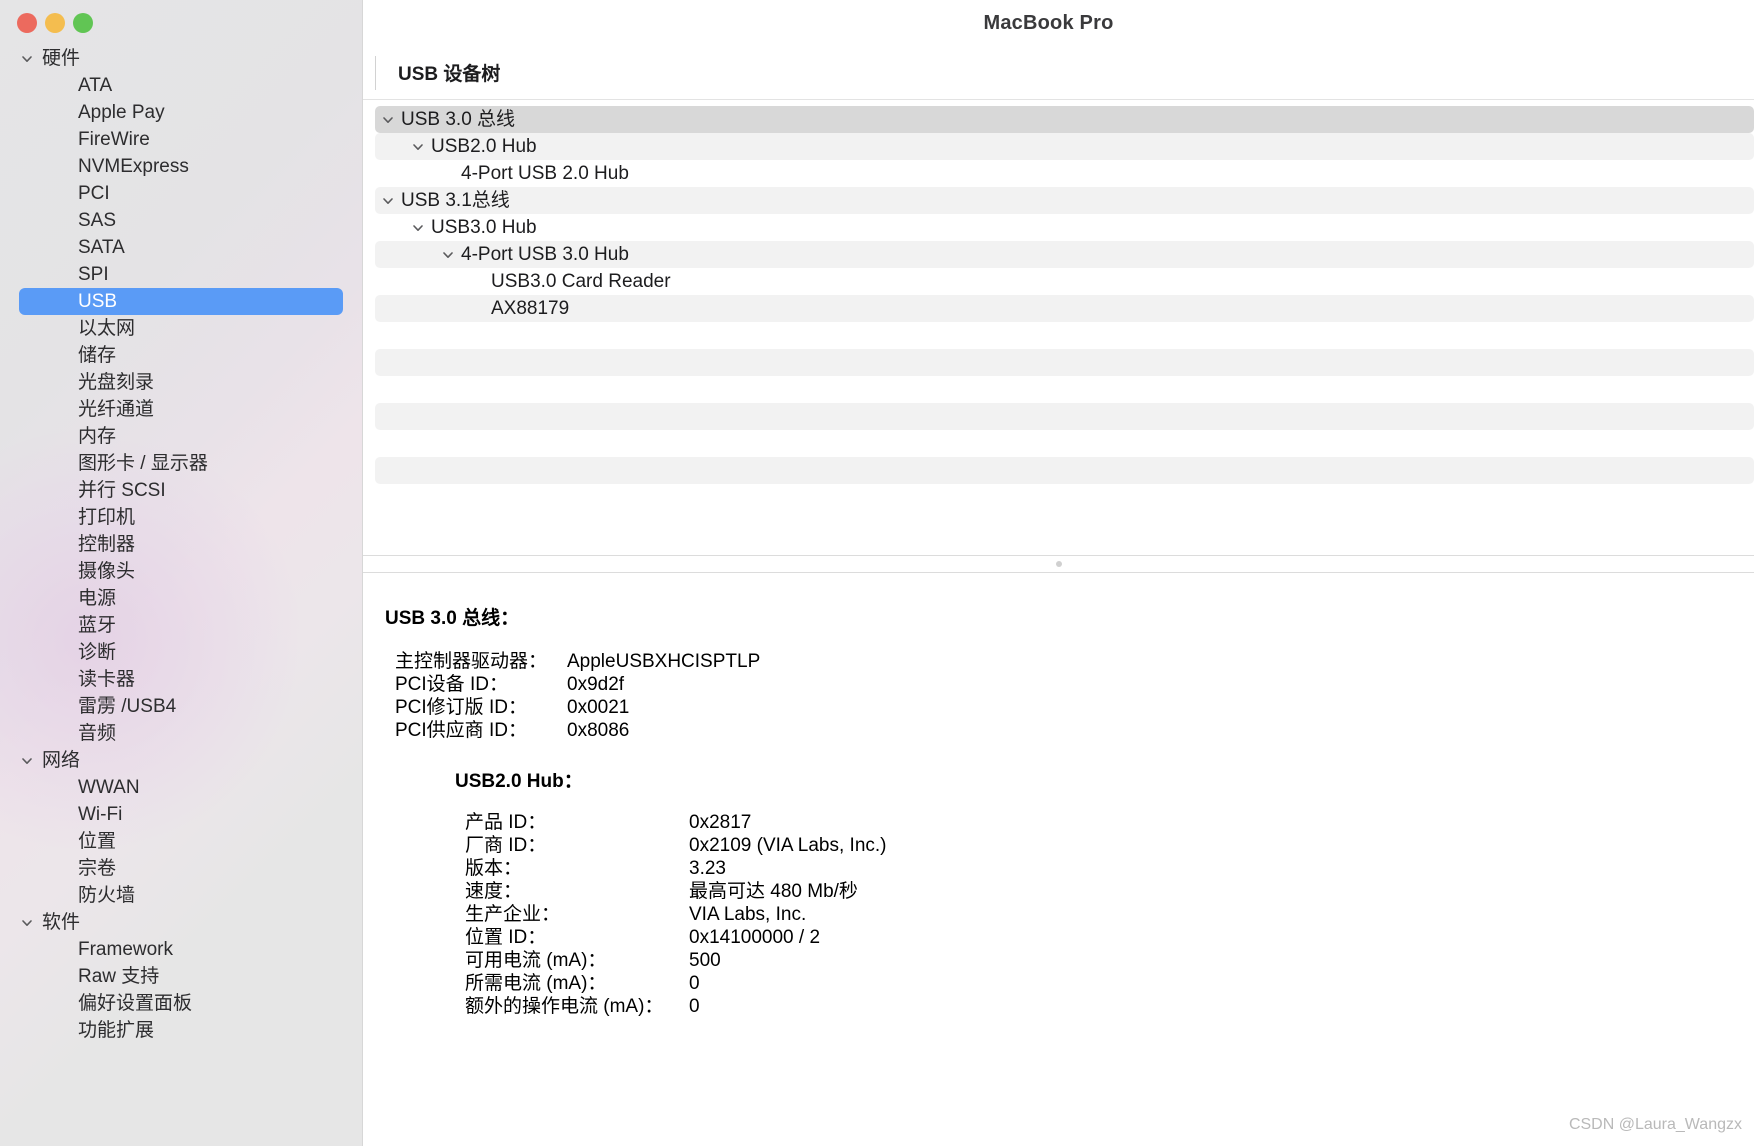 The image size is (1754, 1146). Describe the element at coordinates (181, 112) in the screenshot. I see `sidebar-item-2: Apple Pay` at that location.